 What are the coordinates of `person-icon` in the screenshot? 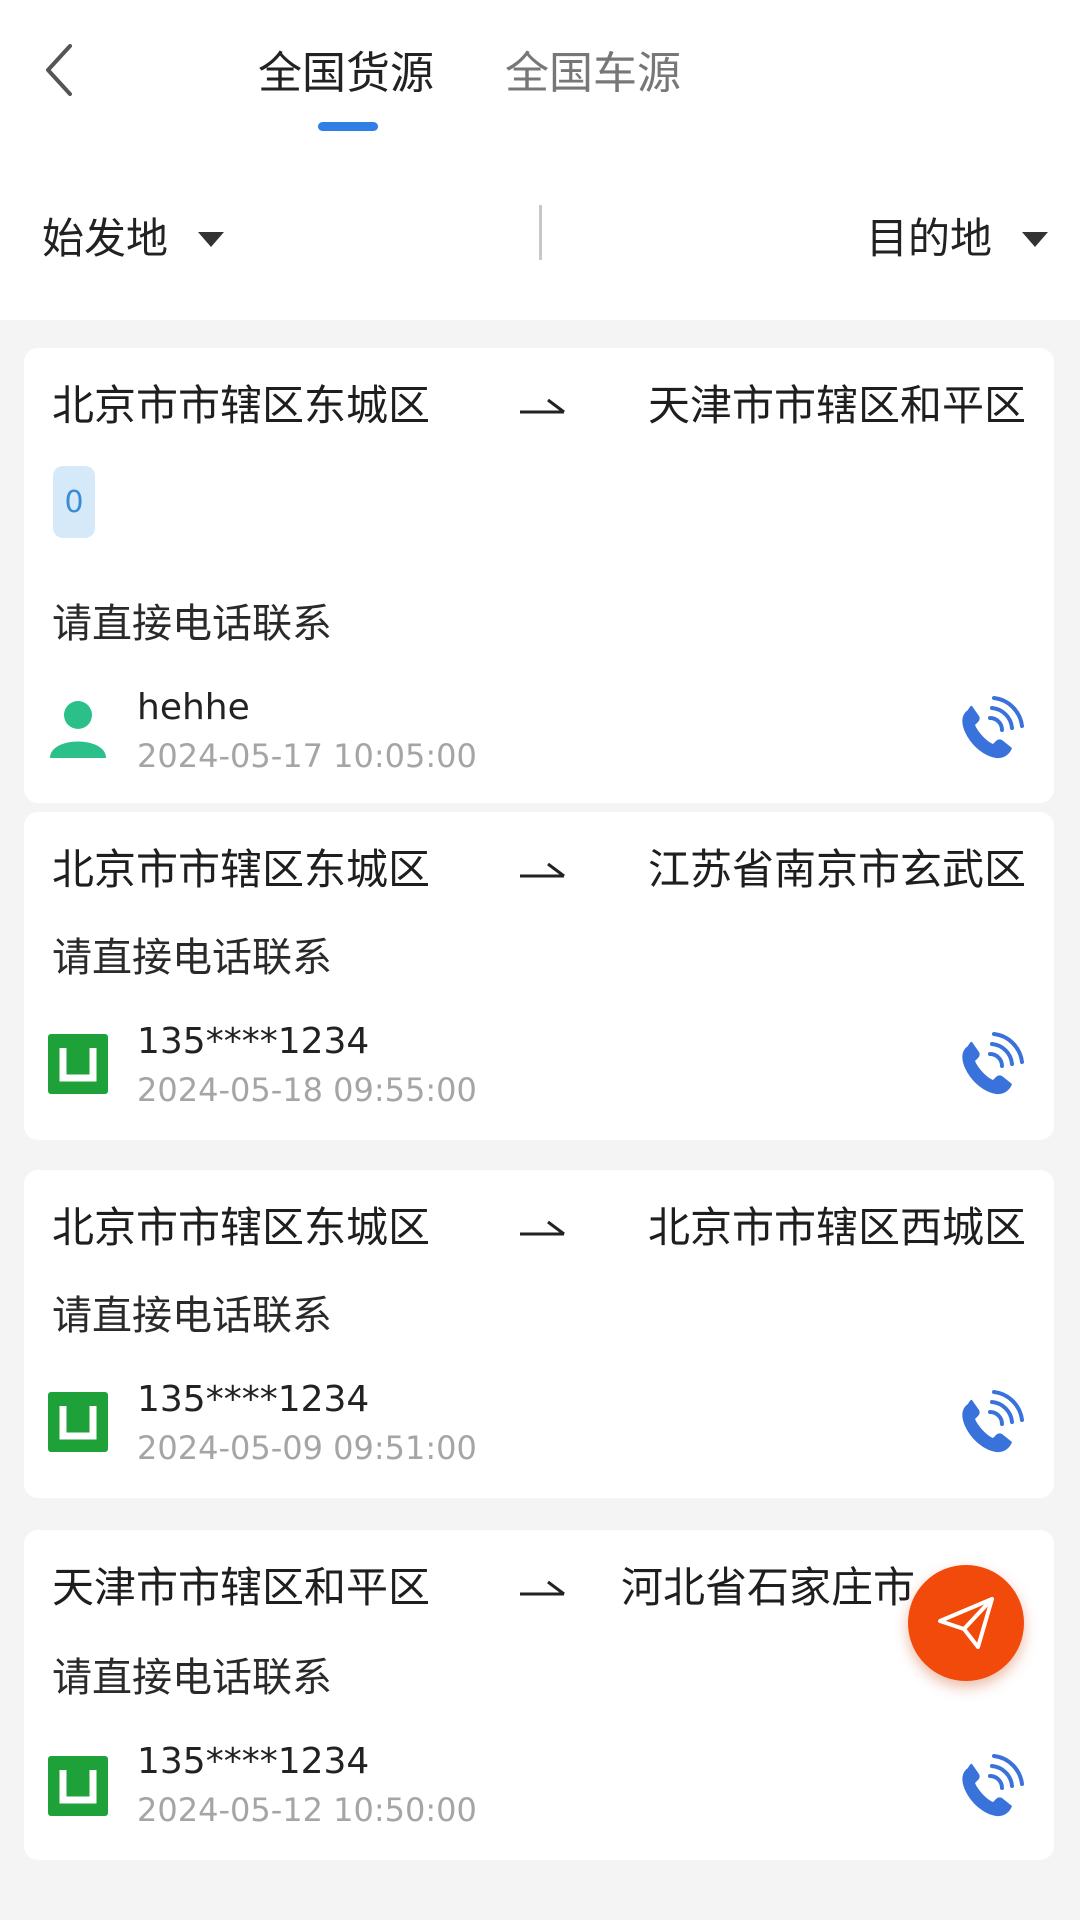 It's located at (78, 729).